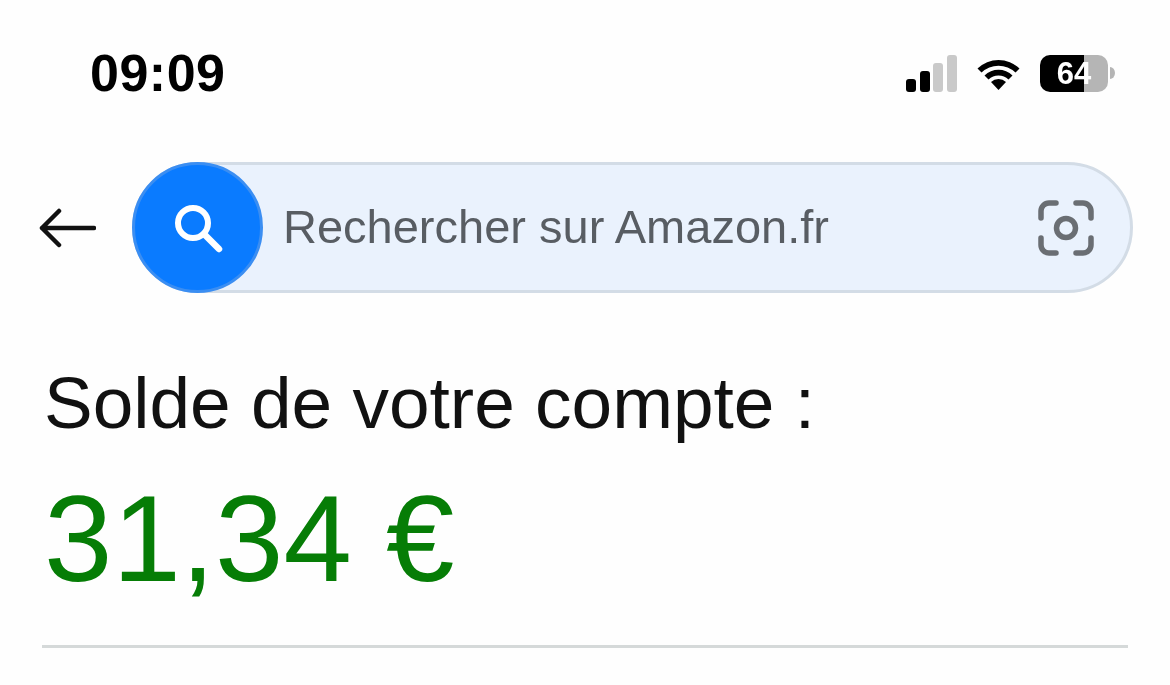  I want to click on back-button, so click(67, 227).